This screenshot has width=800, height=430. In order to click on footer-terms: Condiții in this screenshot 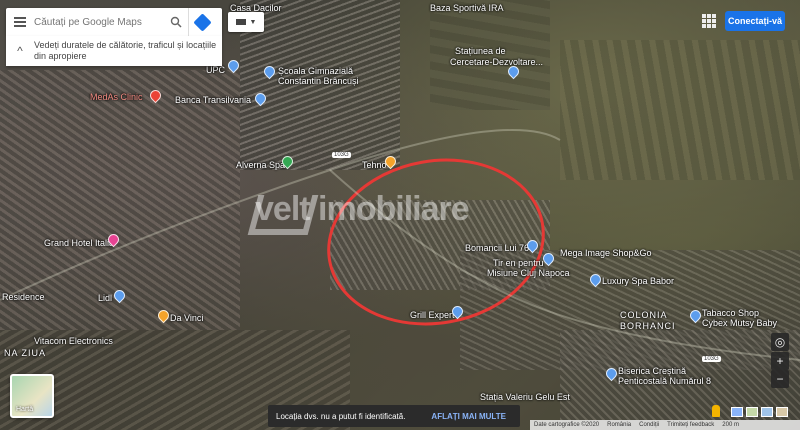, I will do `click(649, 425)`.